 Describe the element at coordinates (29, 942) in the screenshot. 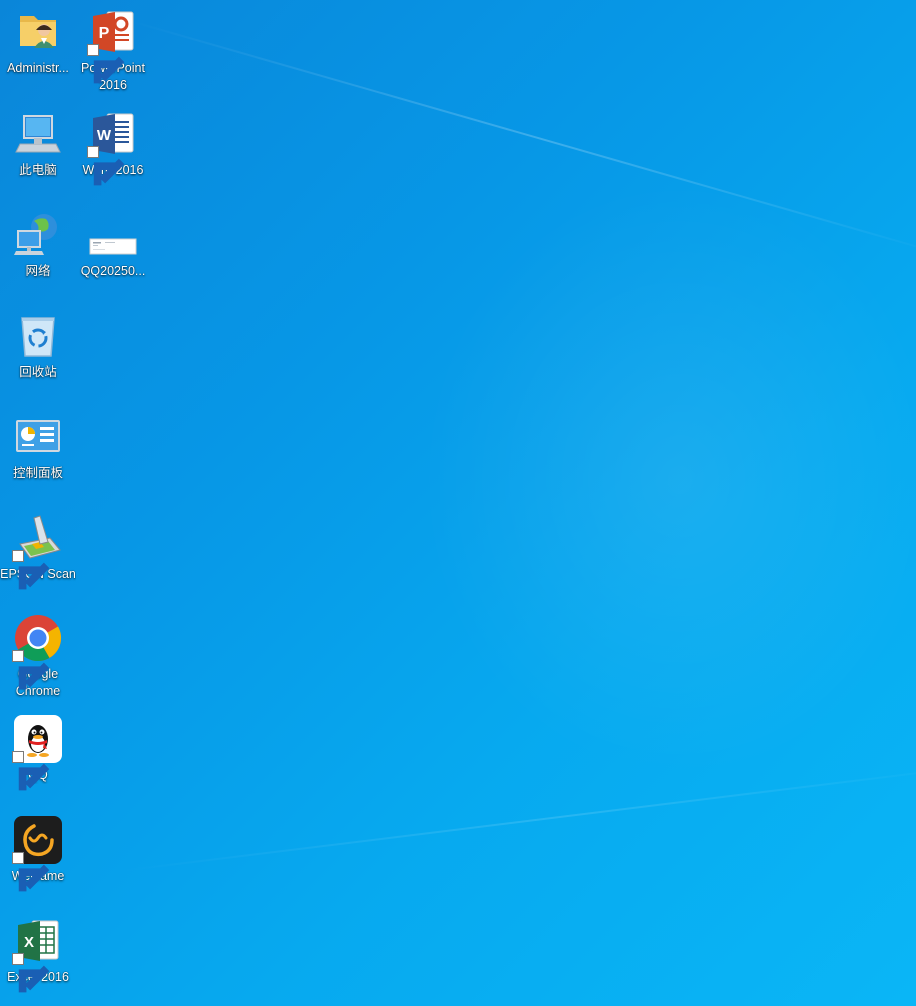

I see `svg-text: X` at that location.